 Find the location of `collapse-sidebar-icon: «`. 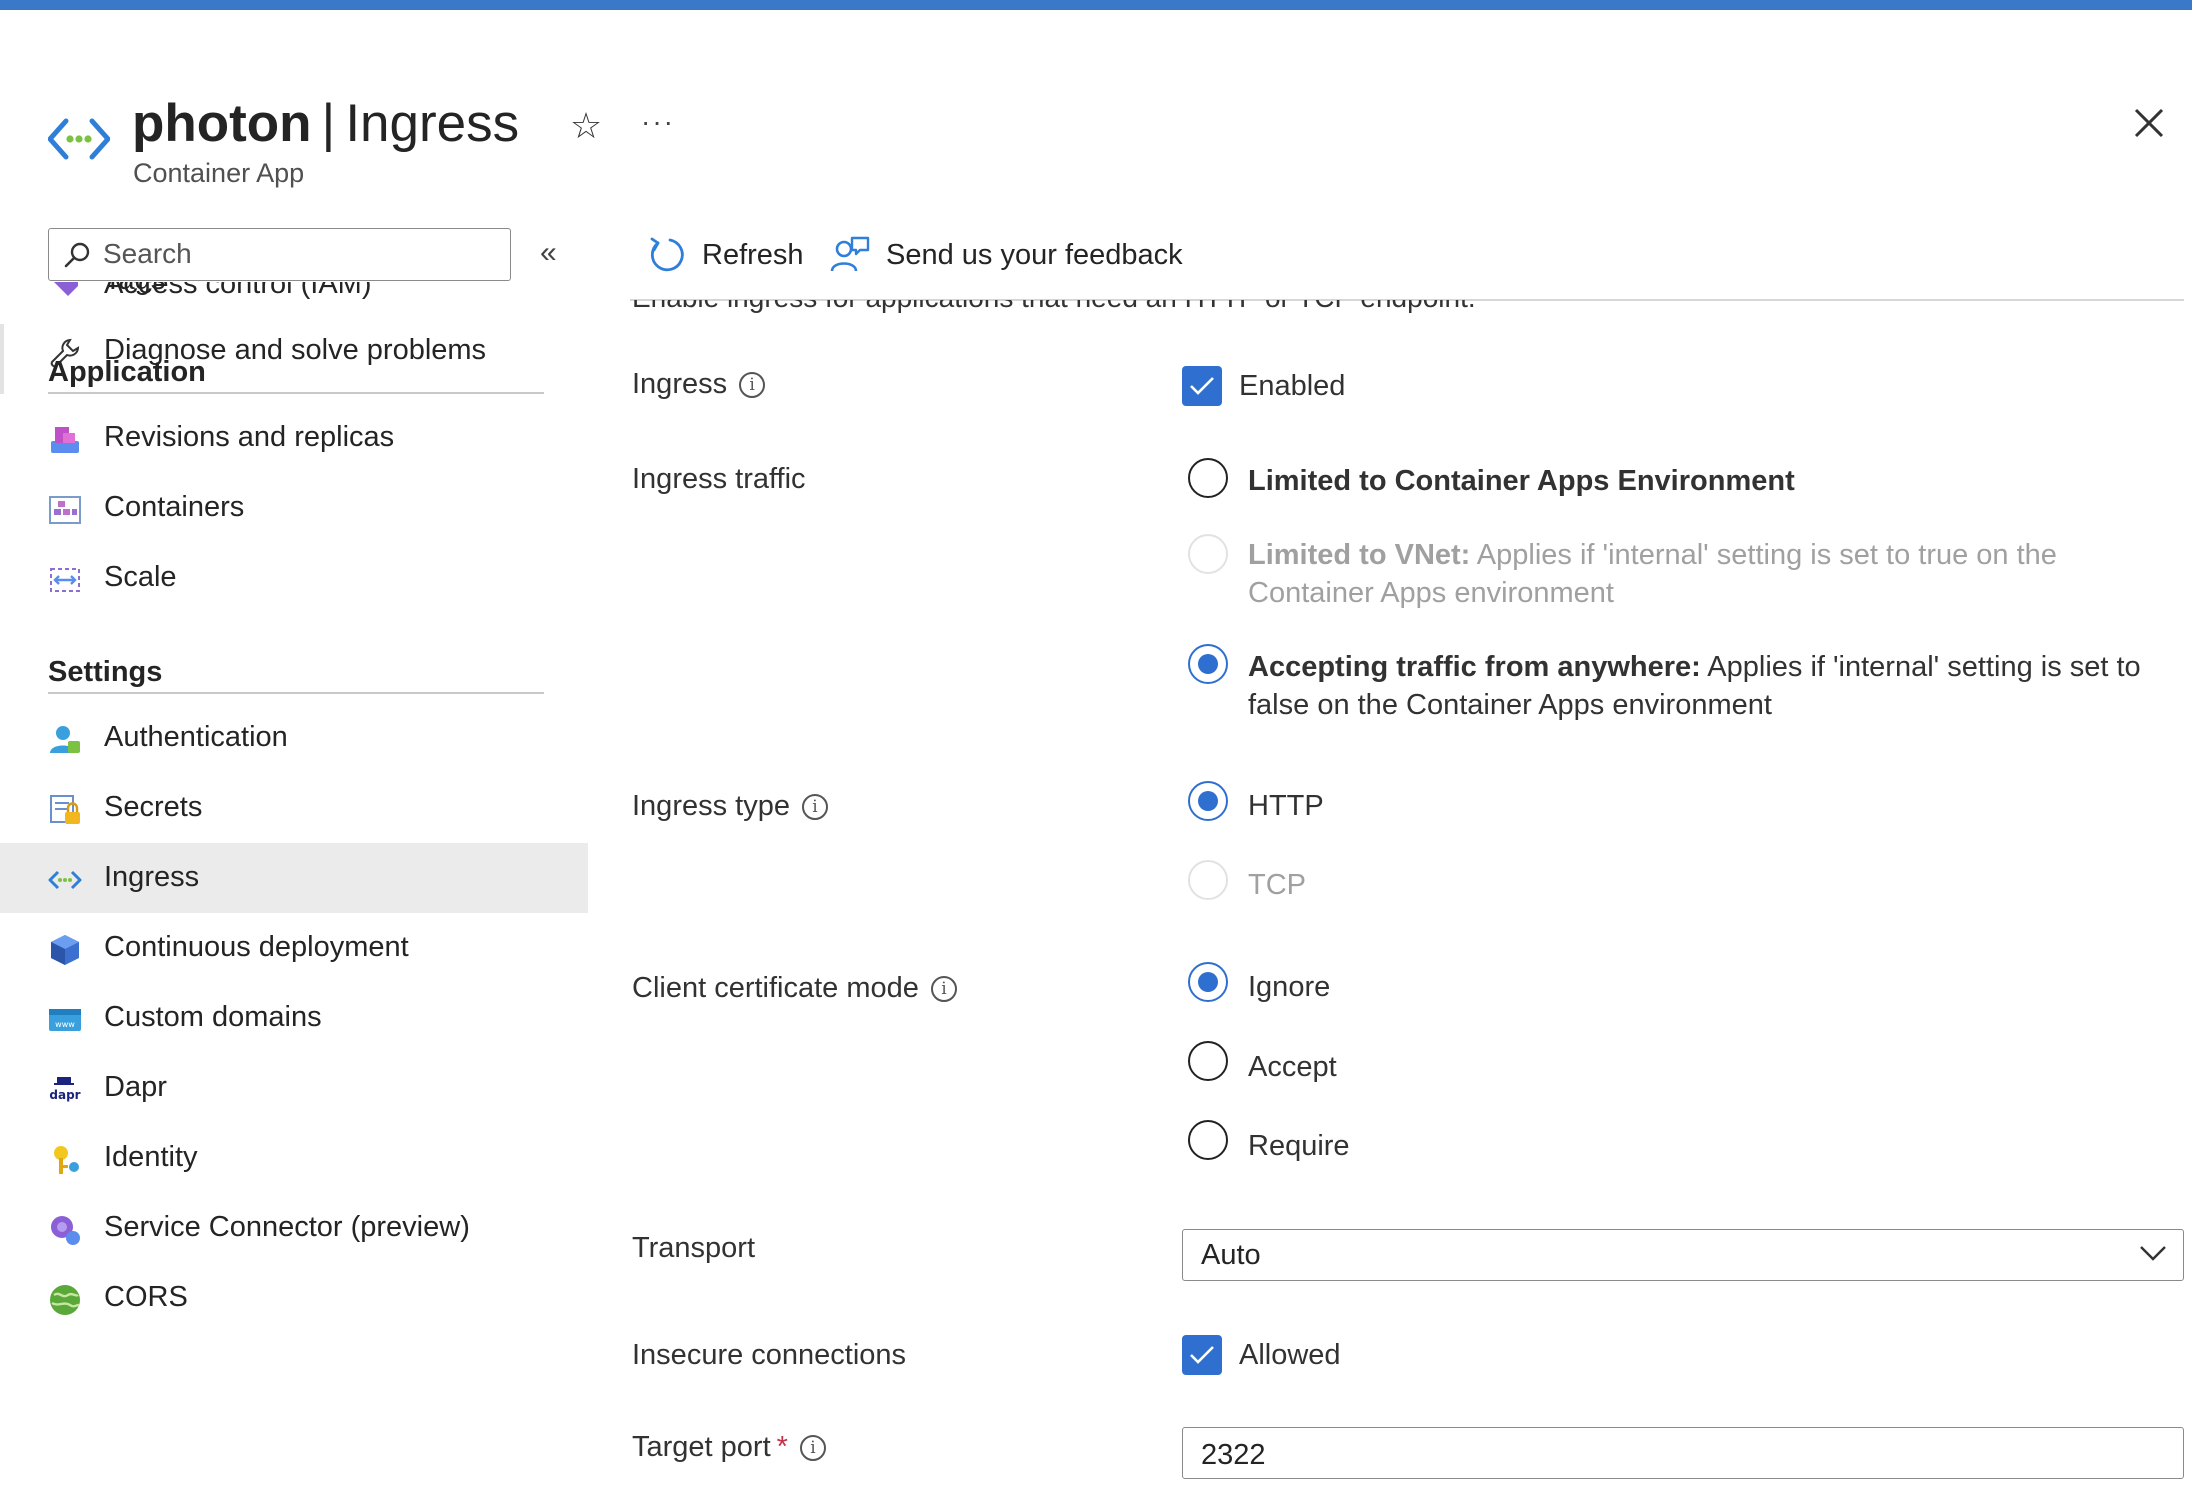

collapse-sidebar-icon: « is located at coordinates (554, 254).